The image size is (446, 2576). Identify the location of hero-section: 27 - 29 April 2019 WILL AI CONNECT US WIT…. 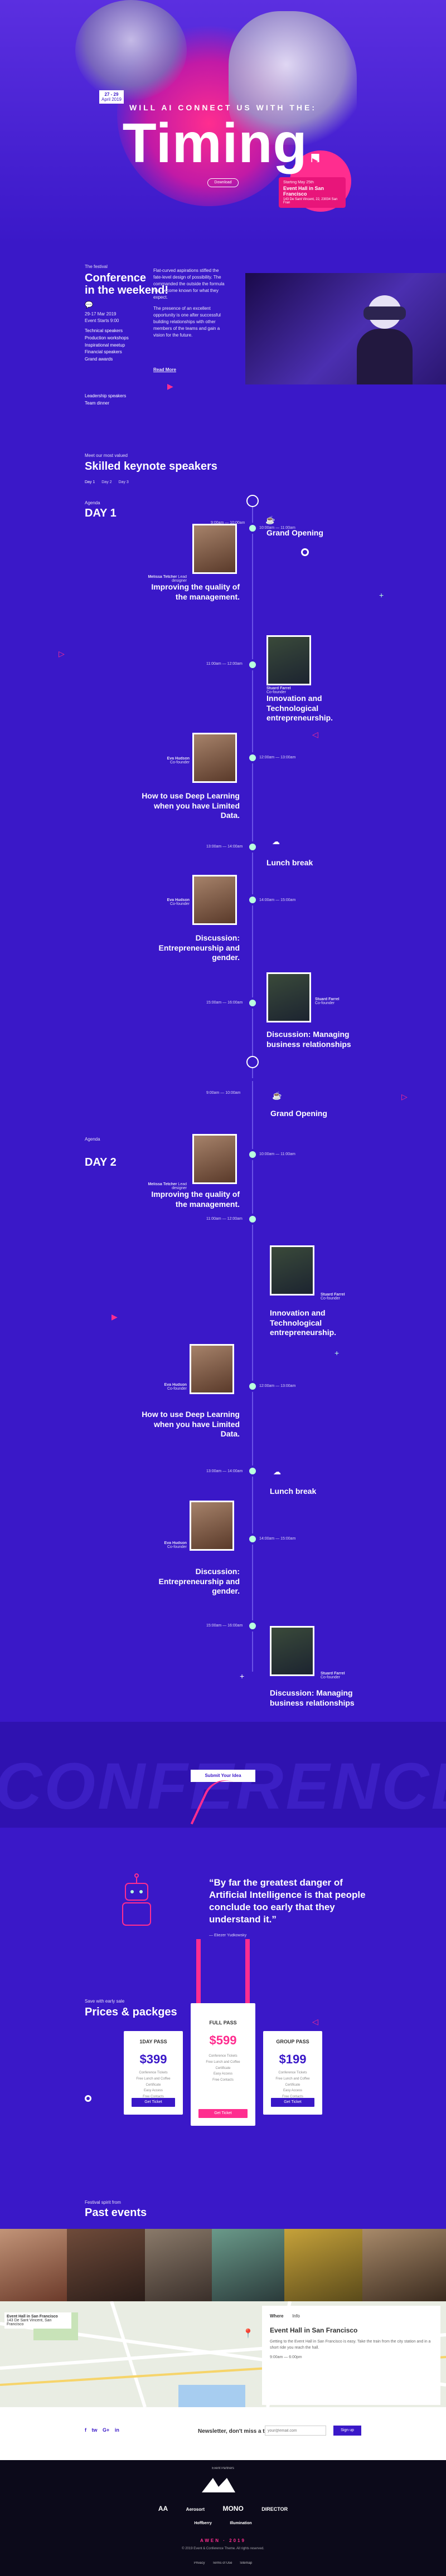
(223, 122).